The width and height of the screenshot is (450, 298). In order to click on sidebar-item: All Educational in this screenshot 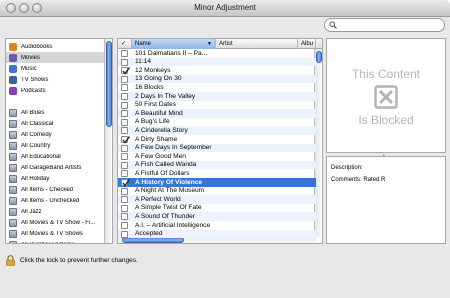, I will do `click(56, 156)`.